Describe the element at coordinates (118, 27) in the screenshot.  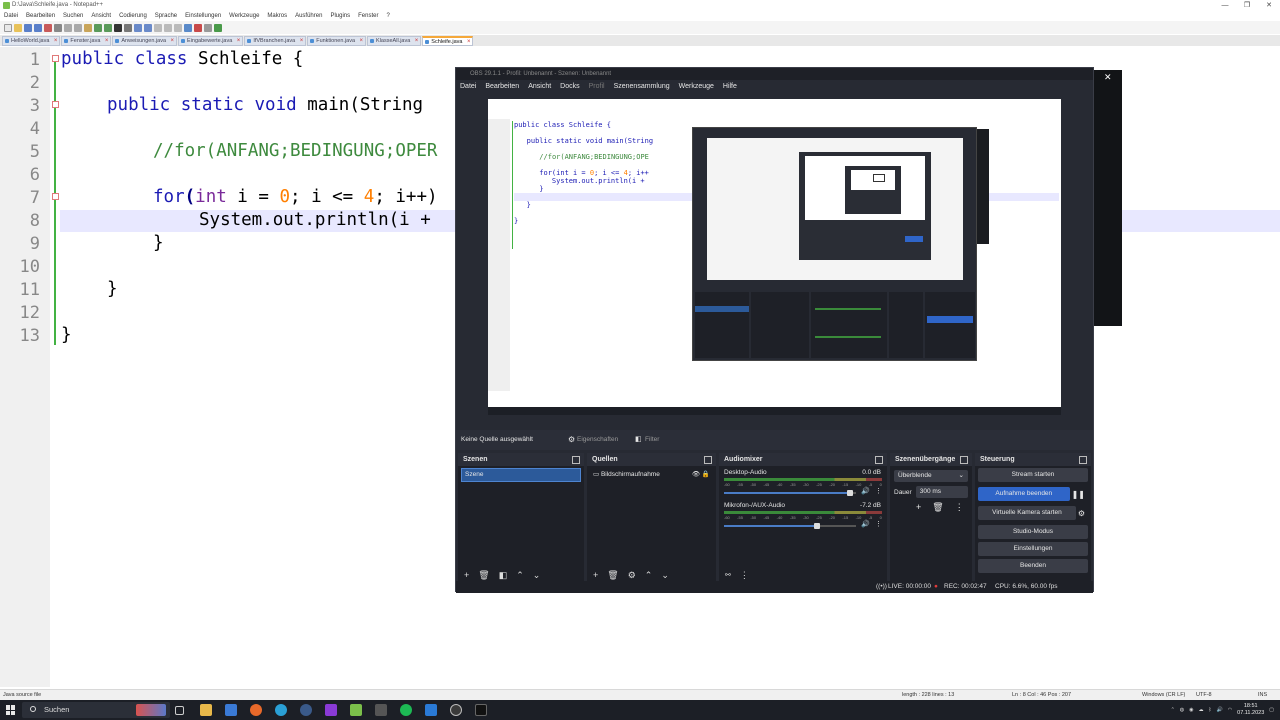
I see `find-icon` at that location.